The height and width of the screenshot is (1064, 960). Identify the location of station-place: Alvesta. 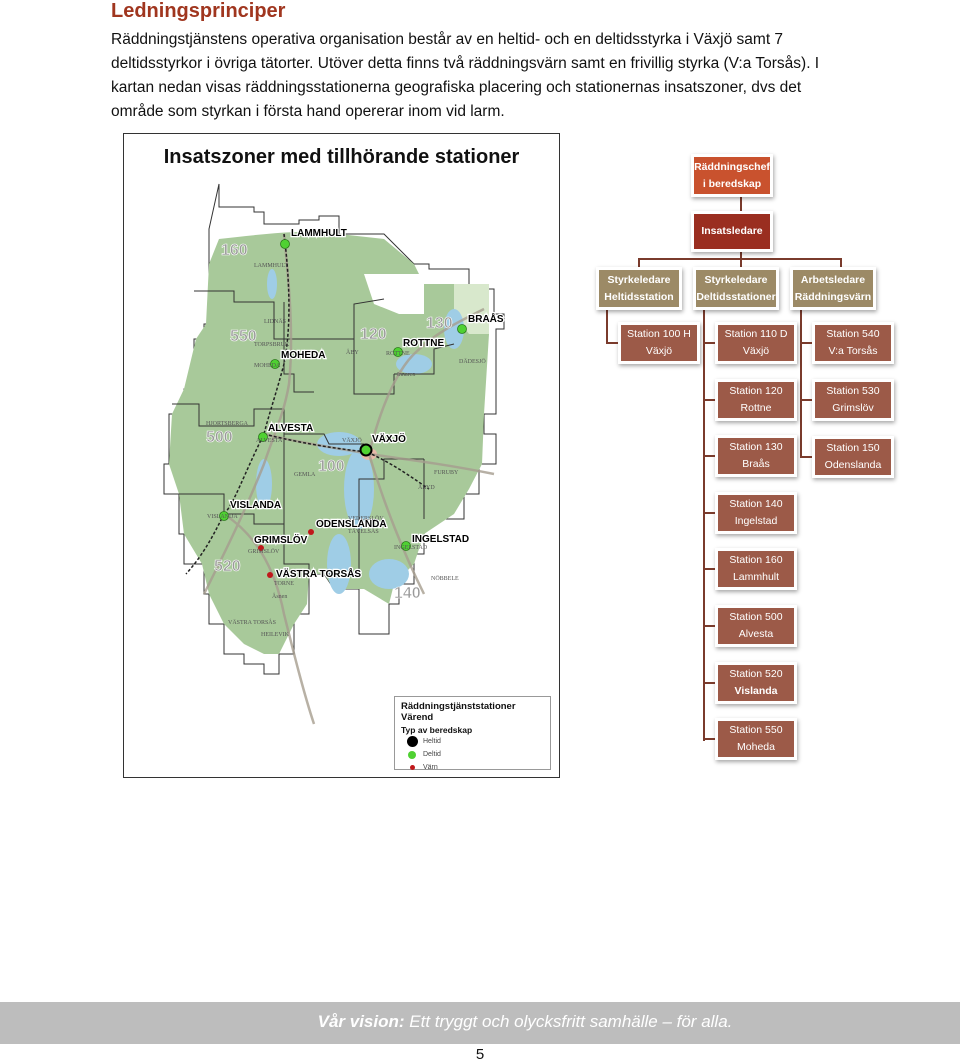
(756, 634).